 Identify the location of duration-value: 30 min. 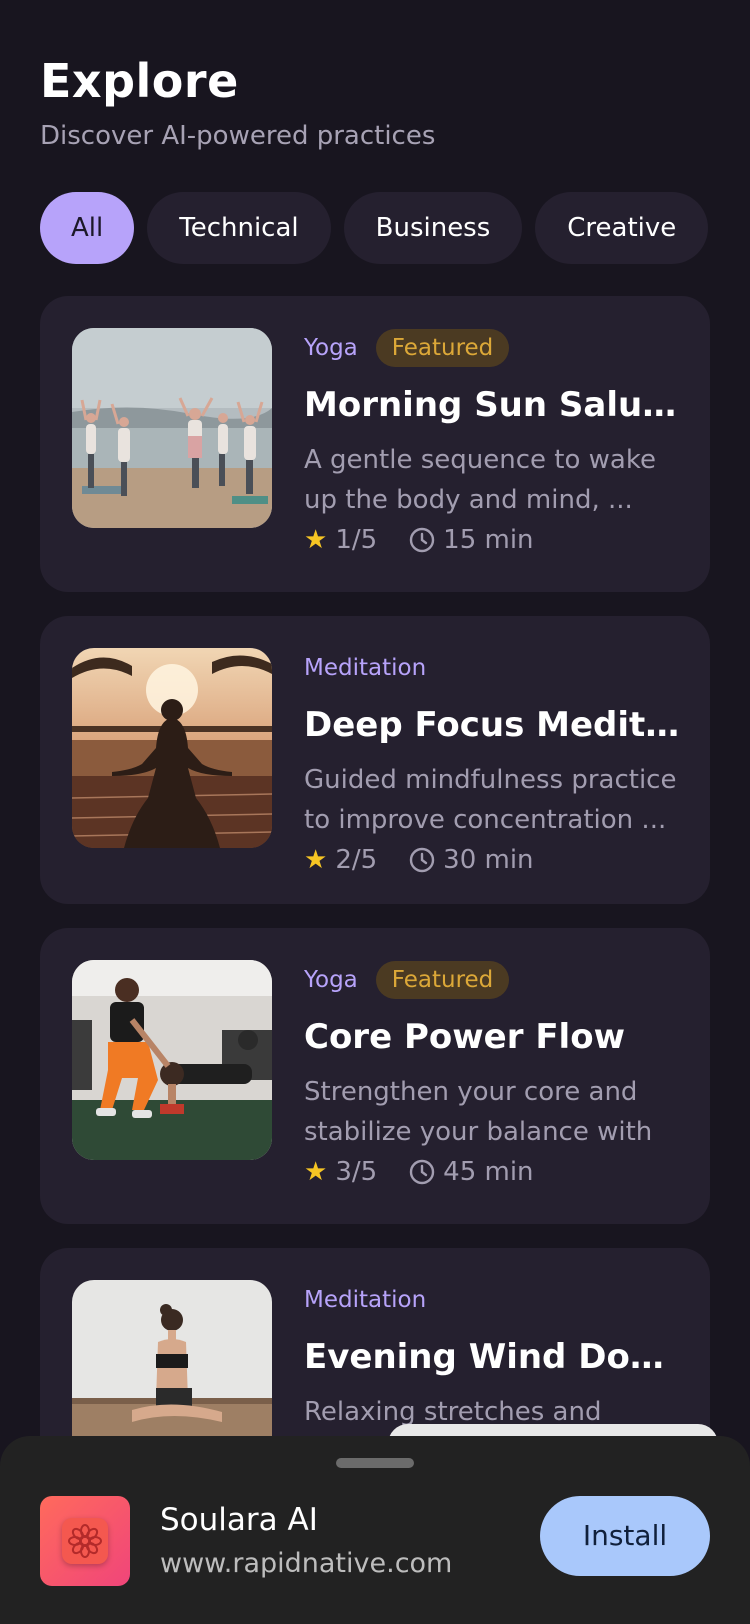
(488, 860).